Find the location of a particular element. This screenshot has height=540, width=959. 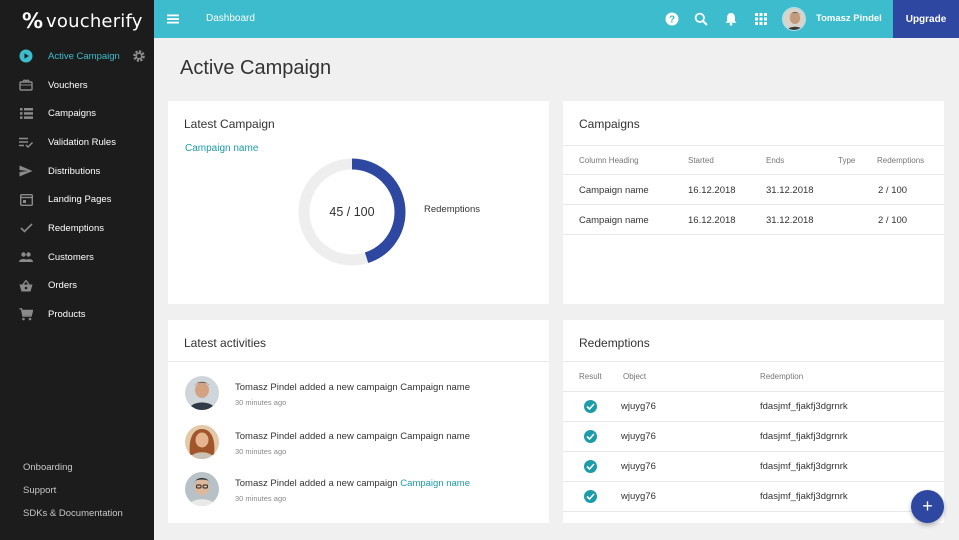

card-title: Campaigns is located at coordinates (609, 124).